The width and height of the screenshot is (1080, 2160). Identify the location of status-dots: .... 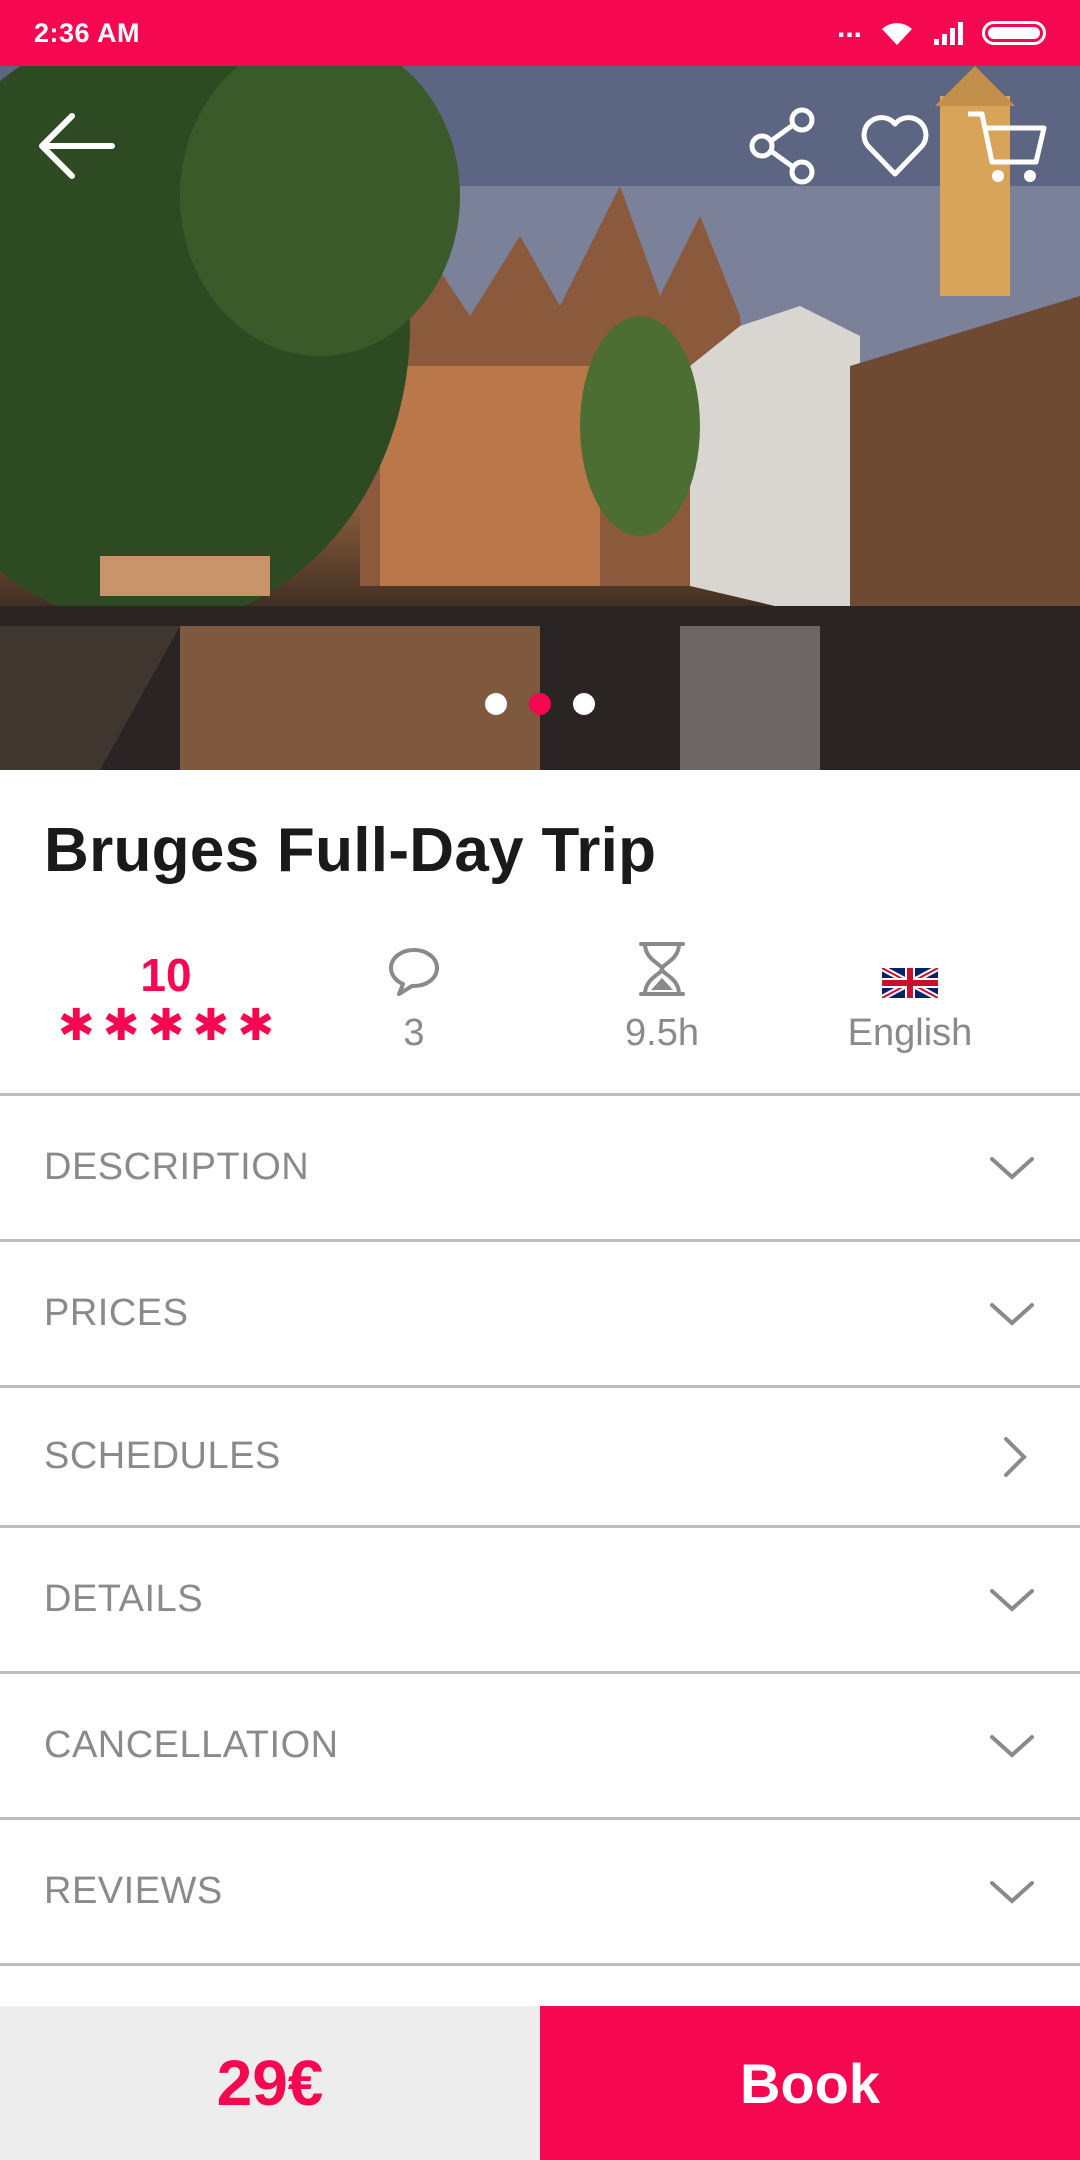
(849, 27).